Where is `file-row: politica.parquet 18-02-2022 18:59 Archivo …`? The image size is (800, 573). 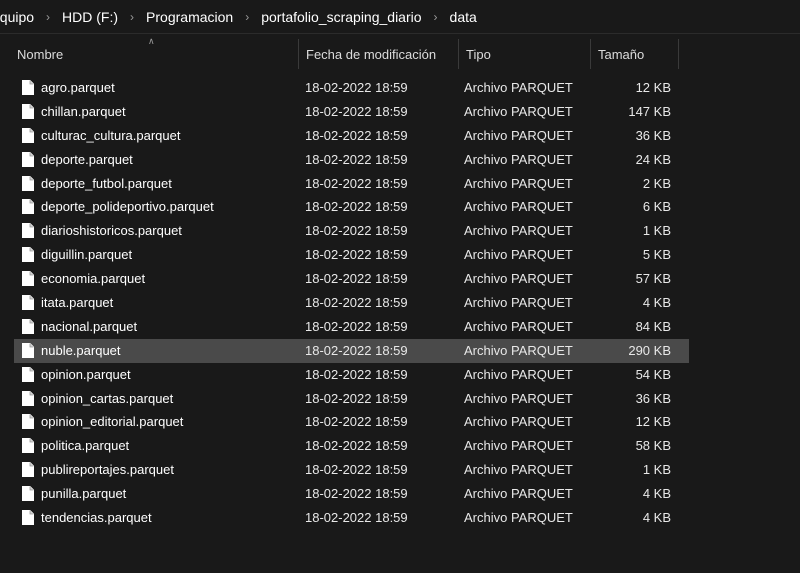 file-row: politica.parquet 18-02-2022 18:59 Archivo … is located at coordinates (351, 446).